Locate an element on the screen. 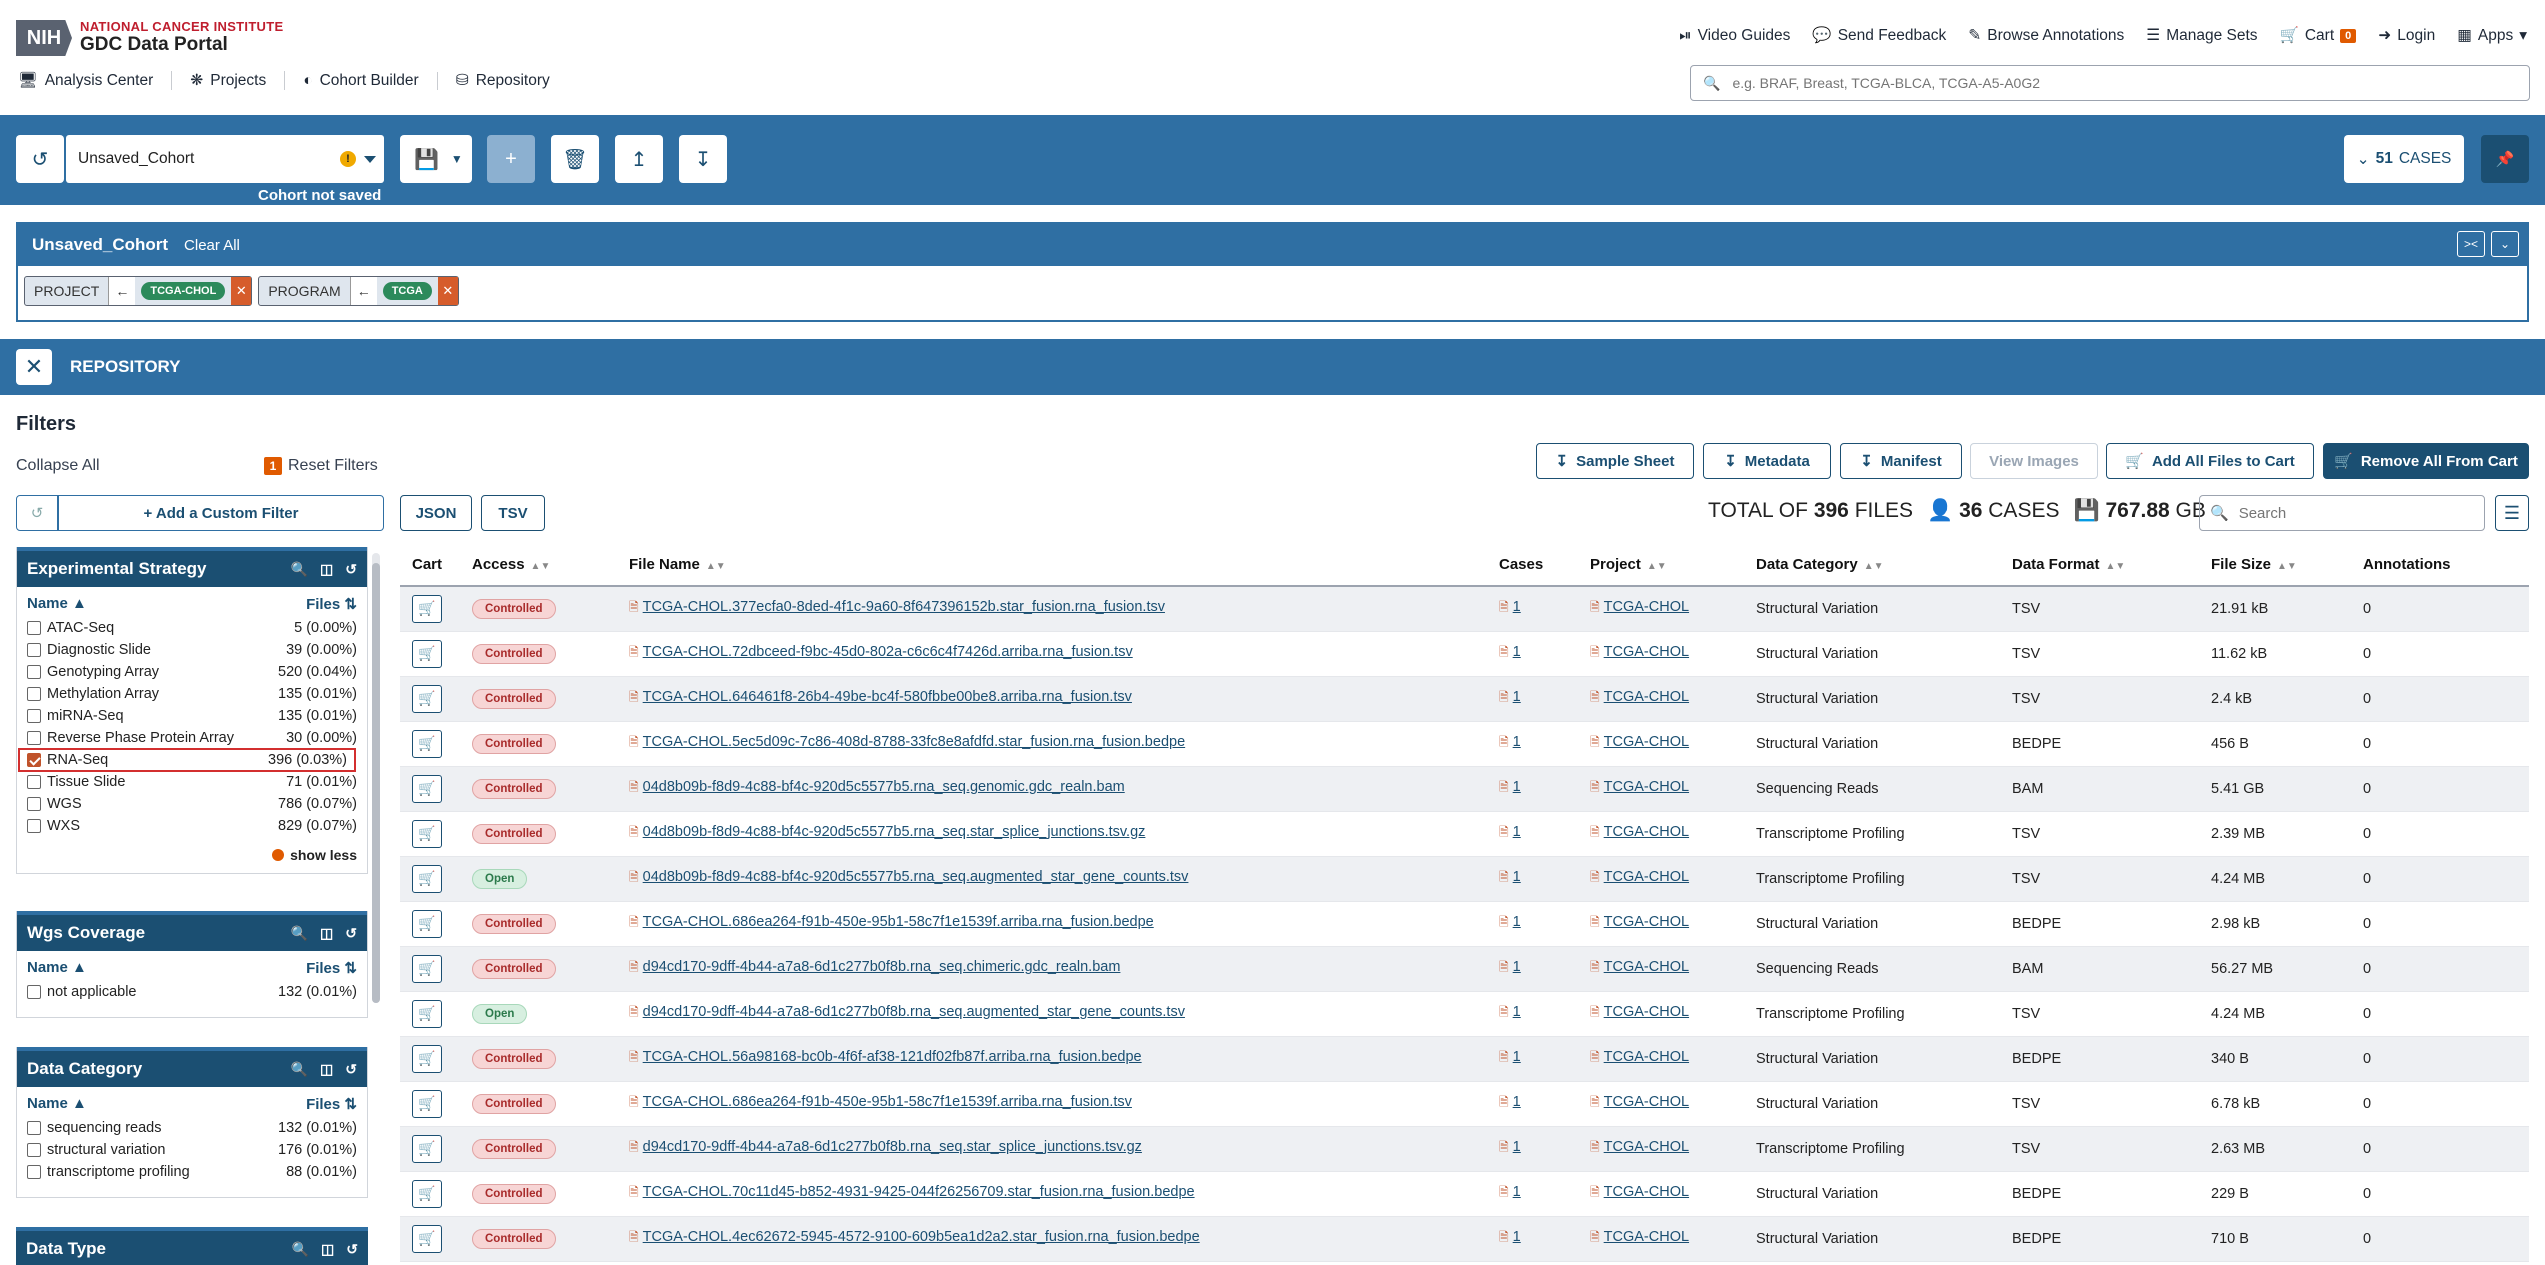 Image resolution: width=2545 pixels, height=1265 pixels. remove-all-from-cart-button: 🛒 Remove All From Cart is located at coordinates (2426, 461).